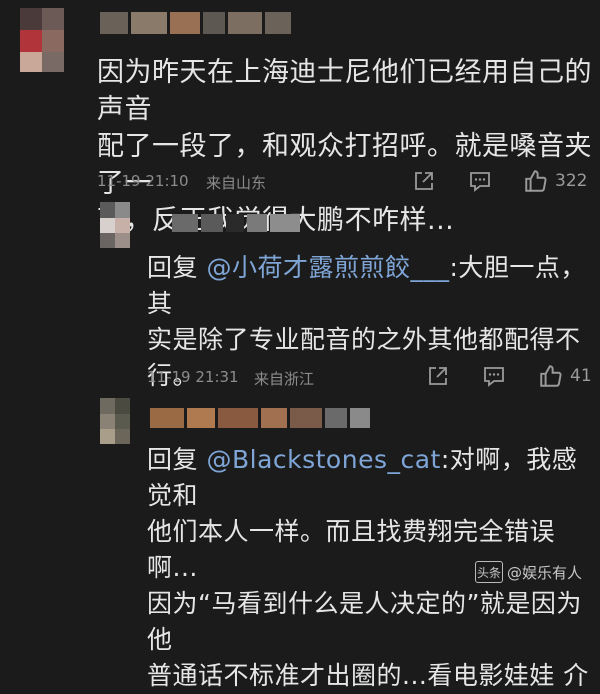 The width and height of the screenshot is (600, 694). What do you see at coordinates (327, 267) in the screenshot?
I see `mention-link: @小荷才露煎煎餃___` at bounding box center [327, 267].